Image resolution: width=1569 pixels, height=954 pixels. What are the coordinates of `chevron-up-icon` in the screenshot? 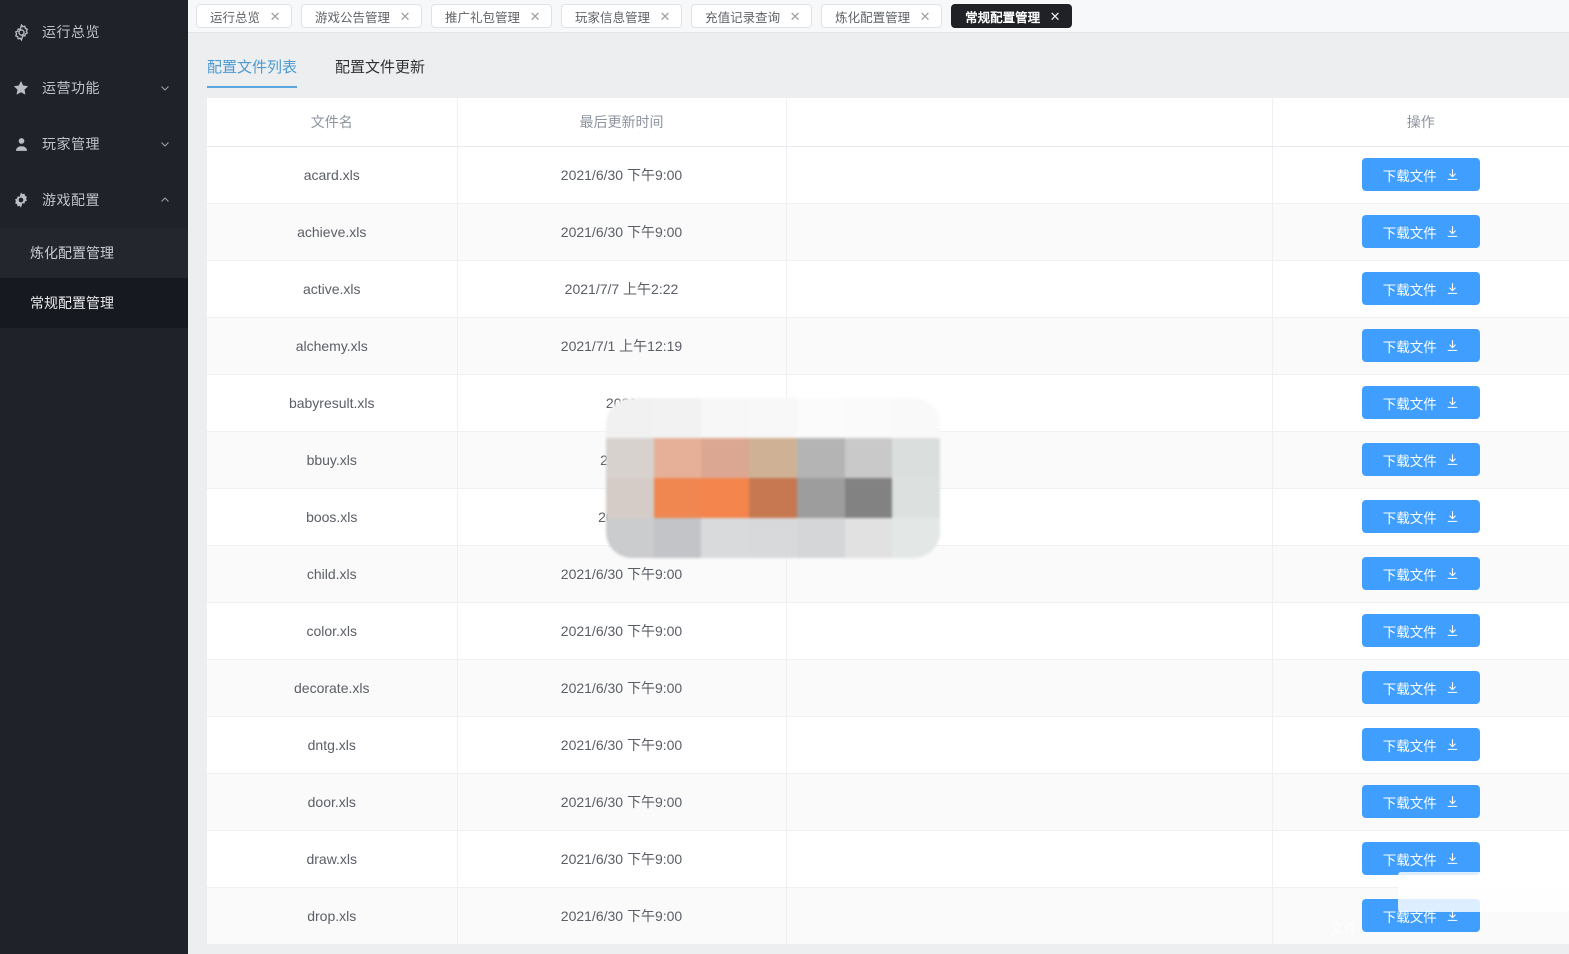 It's located at (165, 200).